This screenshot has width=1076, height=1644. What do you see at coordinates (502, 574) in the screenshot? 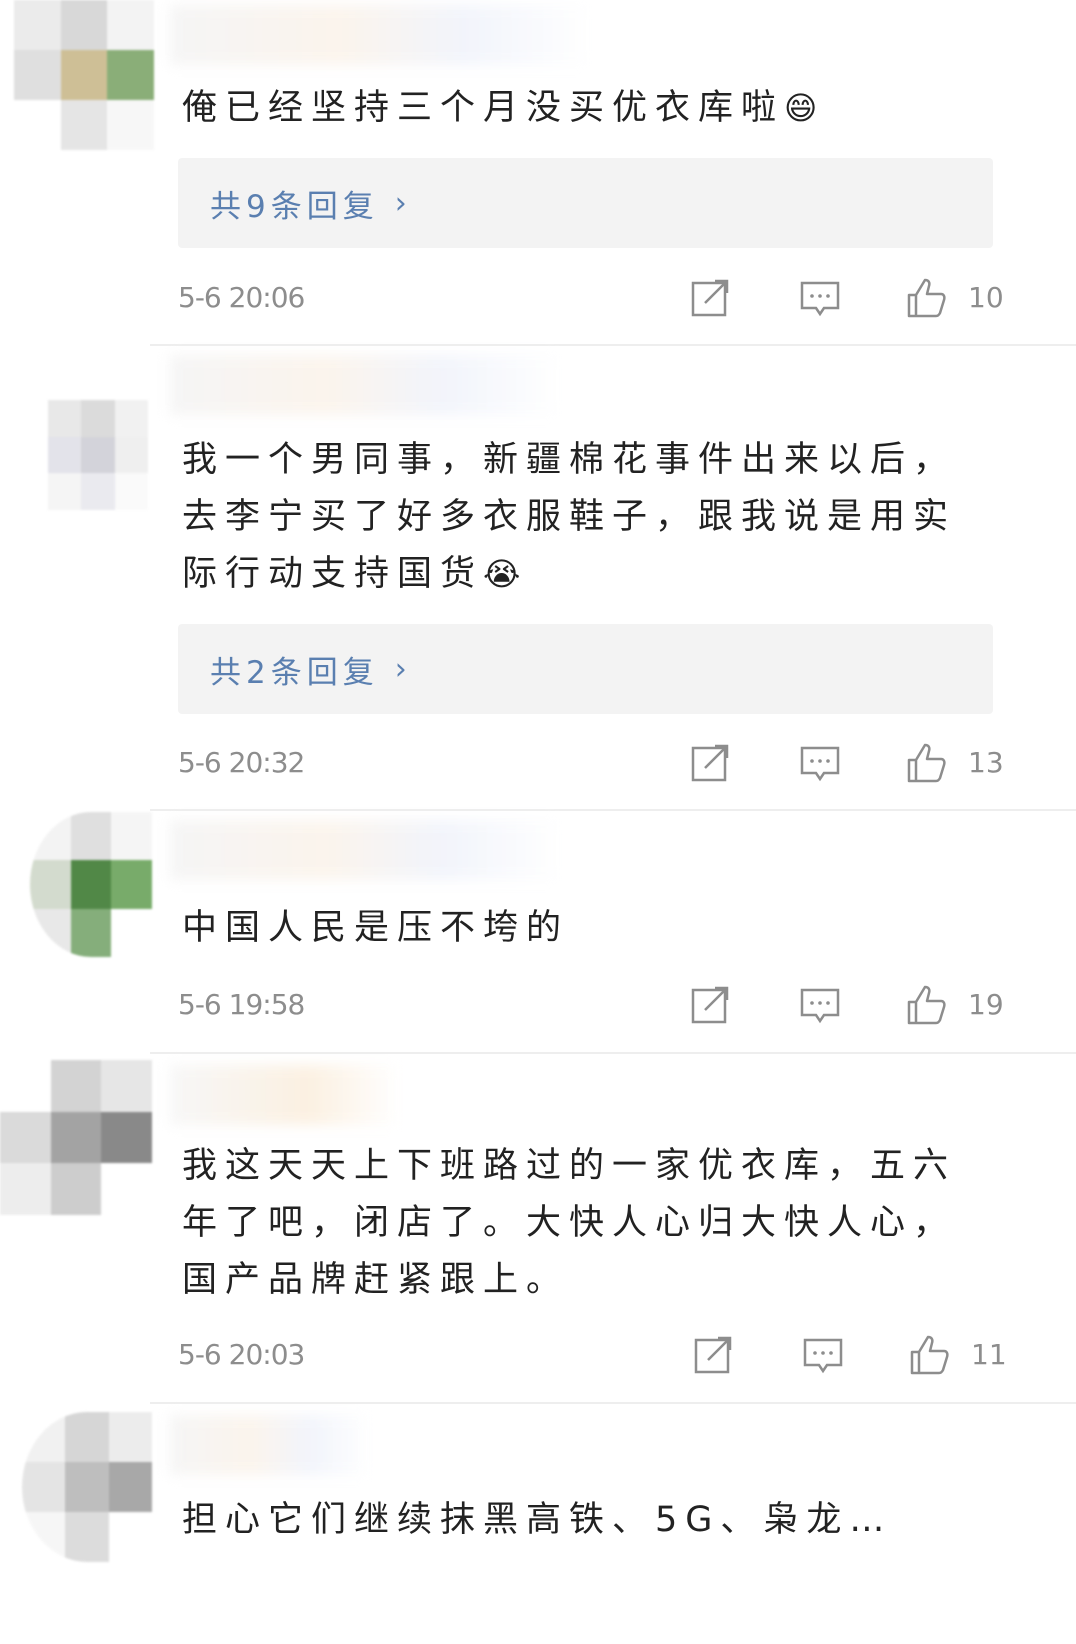
I see `crying-emoji-icon: 😭` at bounding box center [502, 574].